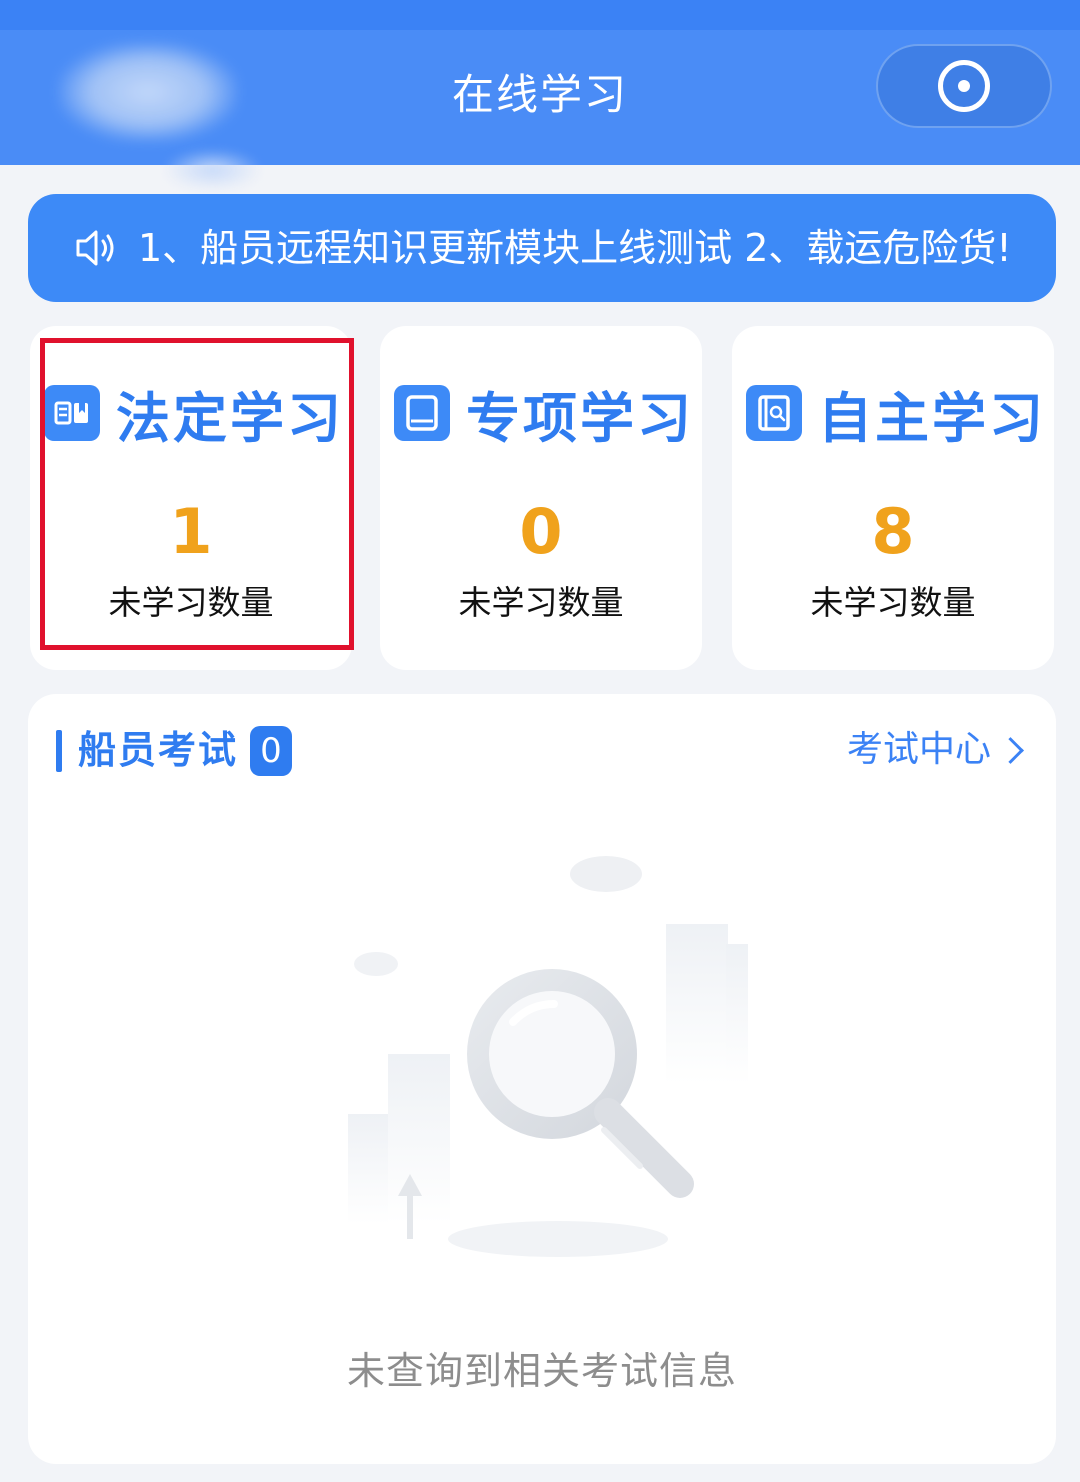 The height and width of the screenshot is (1482, 1080). I want to click on card-self-study: 自主学习 8 未学习数量, so click(893, 498).